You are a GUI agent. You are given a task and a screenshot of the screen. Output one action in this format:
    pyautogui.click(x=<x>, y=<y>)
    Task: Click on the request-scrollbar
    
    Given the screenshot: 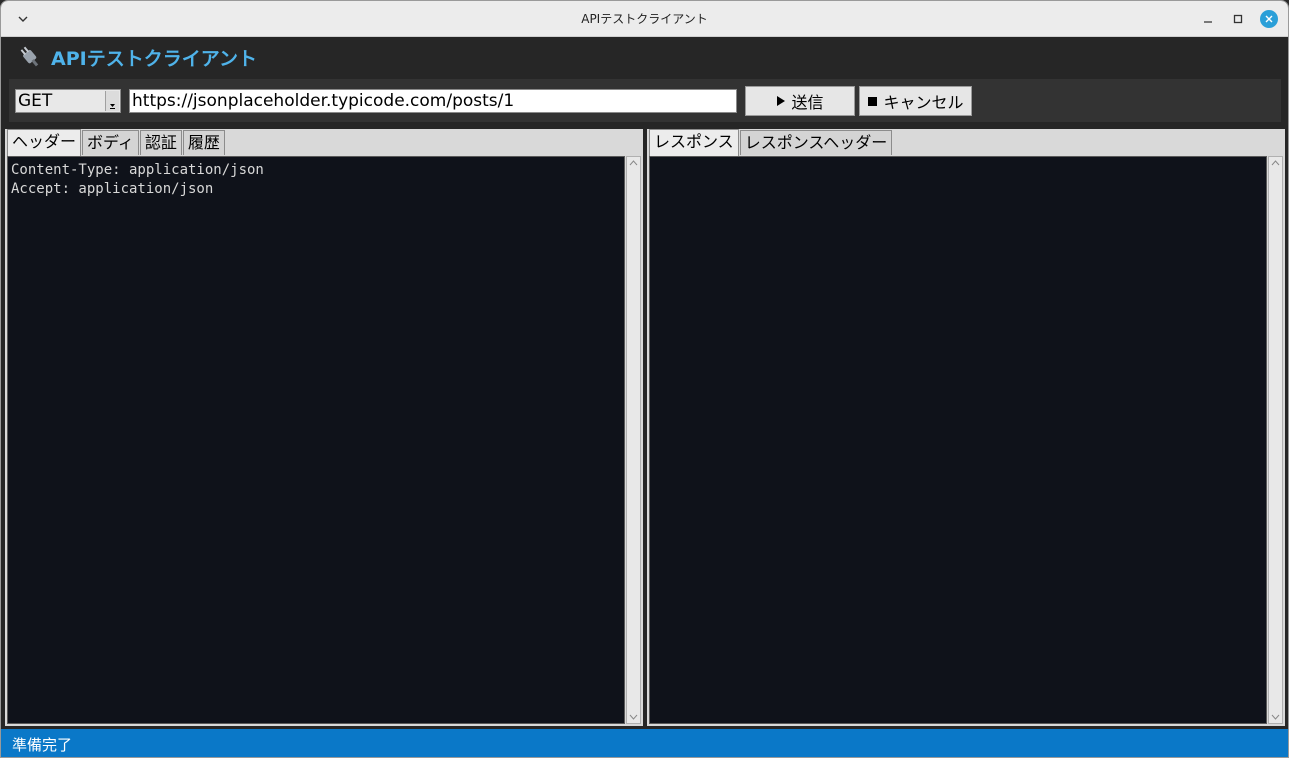 What is the action you would take?
    pyautogui.click(x=633, y=440)
    